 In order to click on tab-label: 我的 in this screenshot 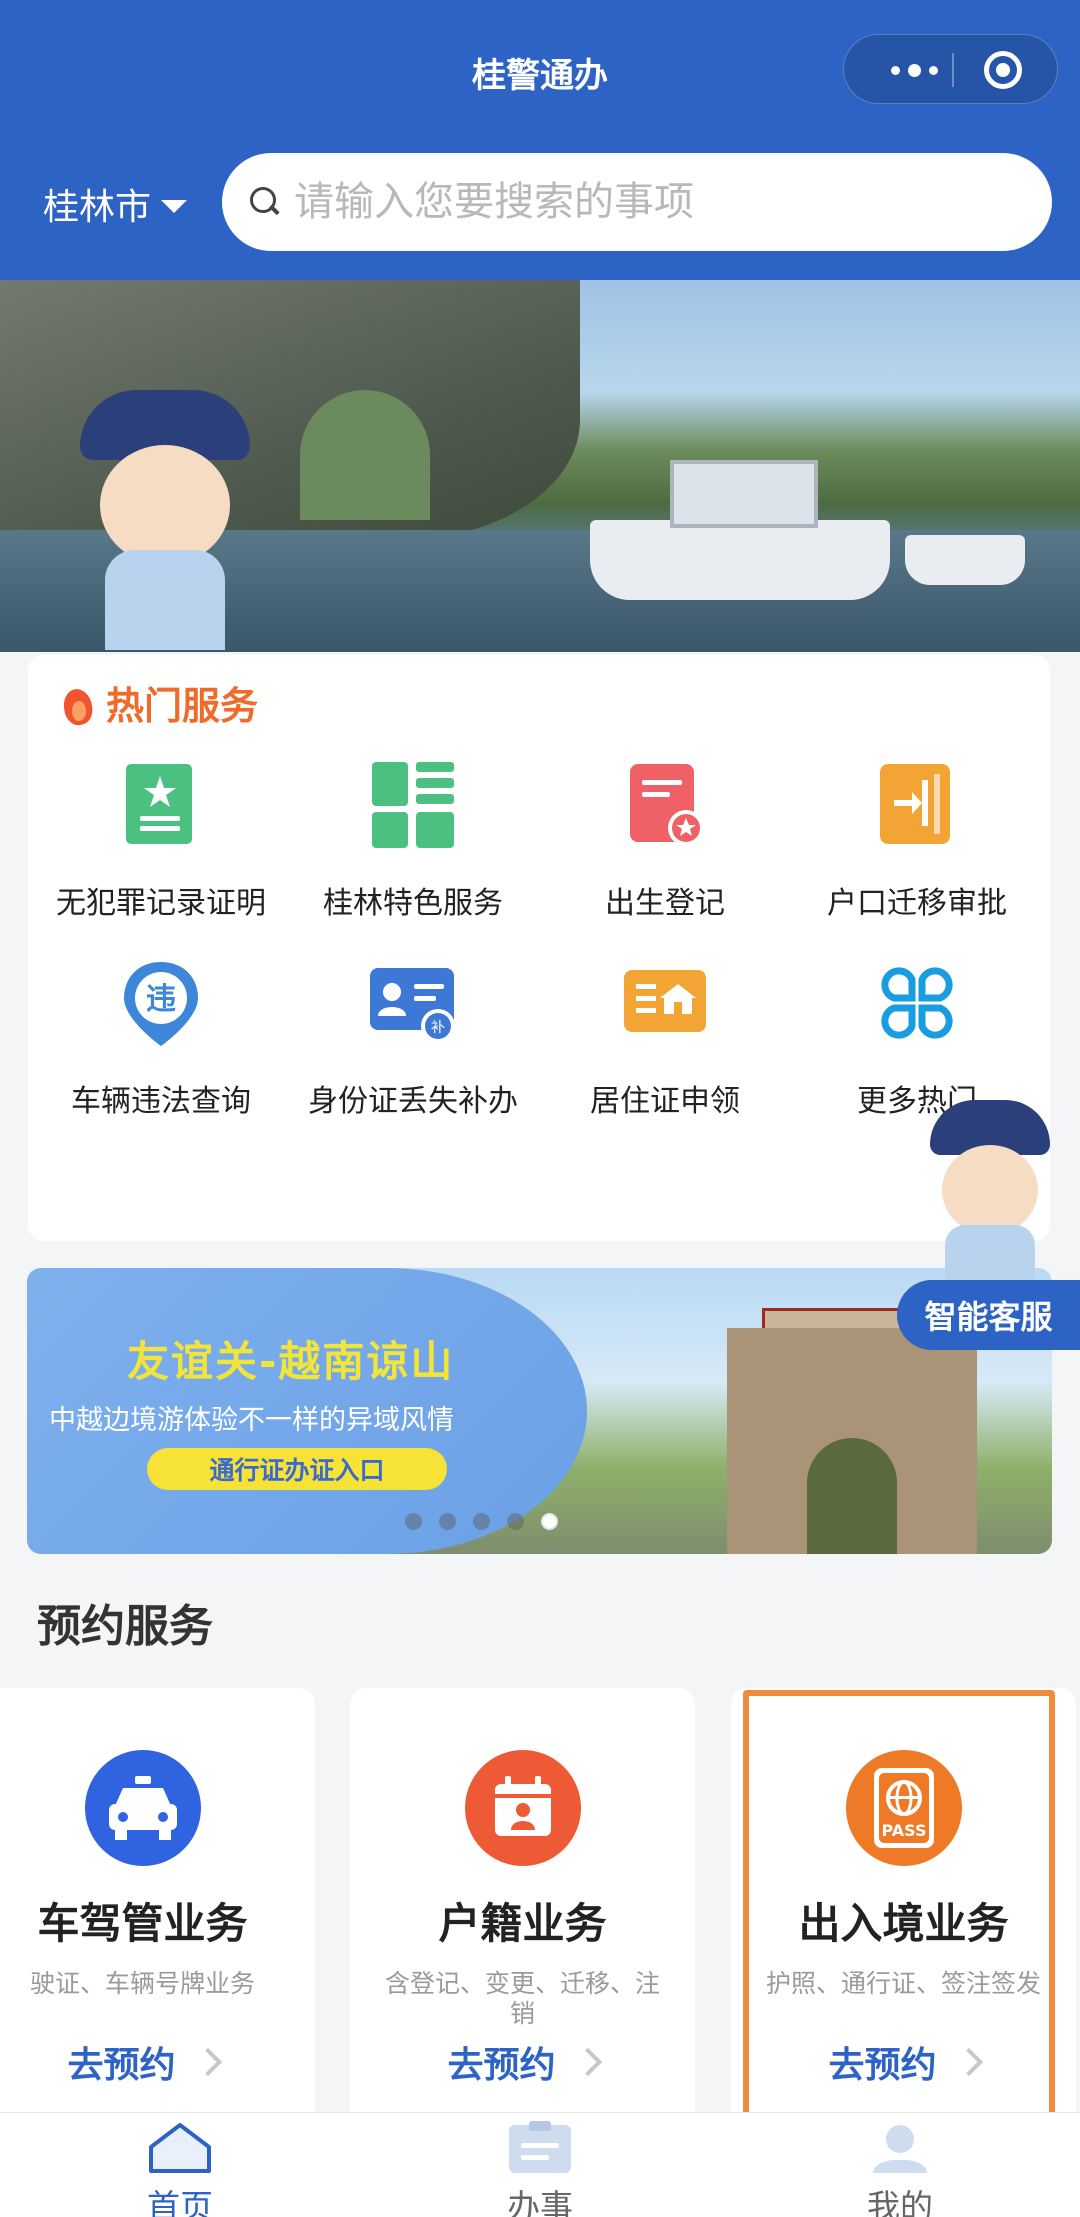, I will do `click(900, 2202)`.